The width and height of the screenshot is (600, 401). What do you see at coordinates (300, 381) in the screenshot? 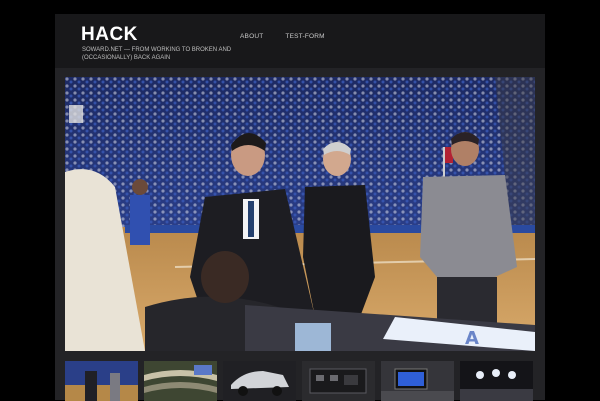
I see `thumbnail-strip` at bounding box center [300, 381].